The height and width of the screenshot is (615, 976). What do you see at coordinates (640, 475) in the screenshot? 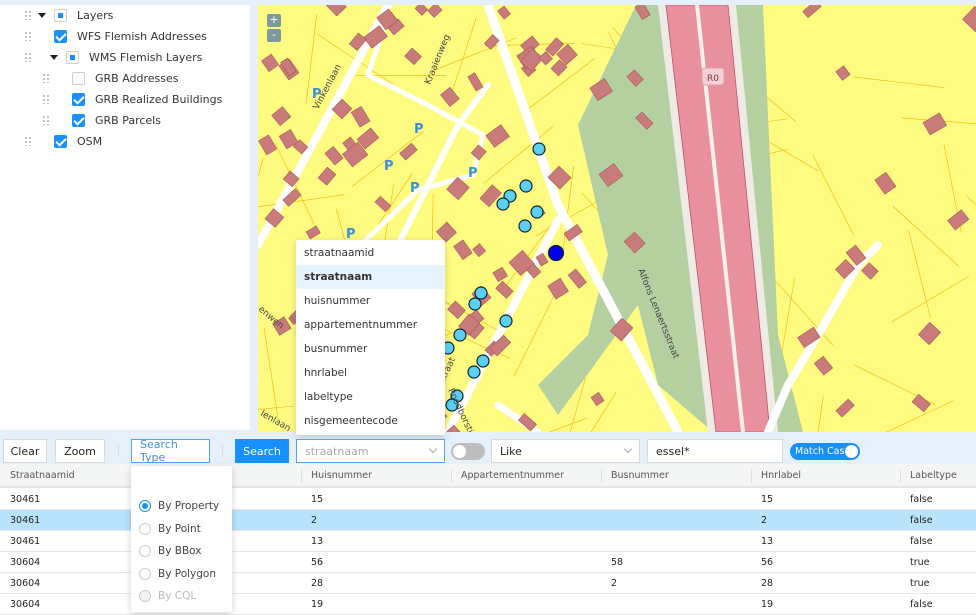
I see `column-header: Busnummer` at bounding box center [640, 475].